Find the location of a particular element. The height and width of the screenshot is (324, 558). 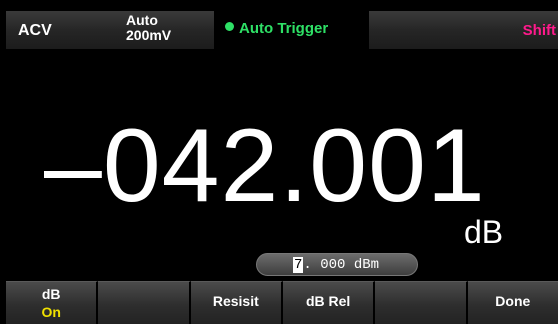

softkey-label: dB is located at coordinates (51, 294).